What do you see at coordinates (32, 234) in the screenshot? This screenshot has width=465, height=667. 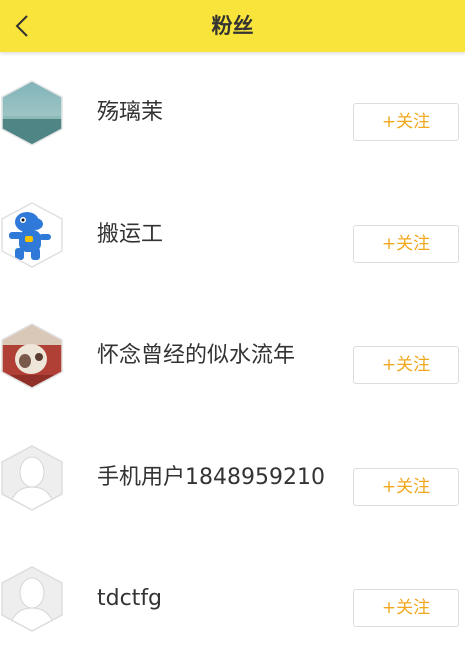 I see `blue-dog-avatar` at bounding box center [32, 234].